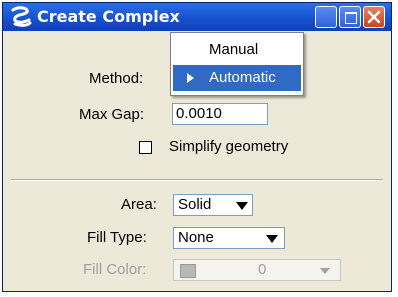 The height and width of the screenshot is (297, 398). Describe the element at coordinates (229, 146) in the screenshot. I see `simplify-geometry-label: Simplify geometry` at that location.